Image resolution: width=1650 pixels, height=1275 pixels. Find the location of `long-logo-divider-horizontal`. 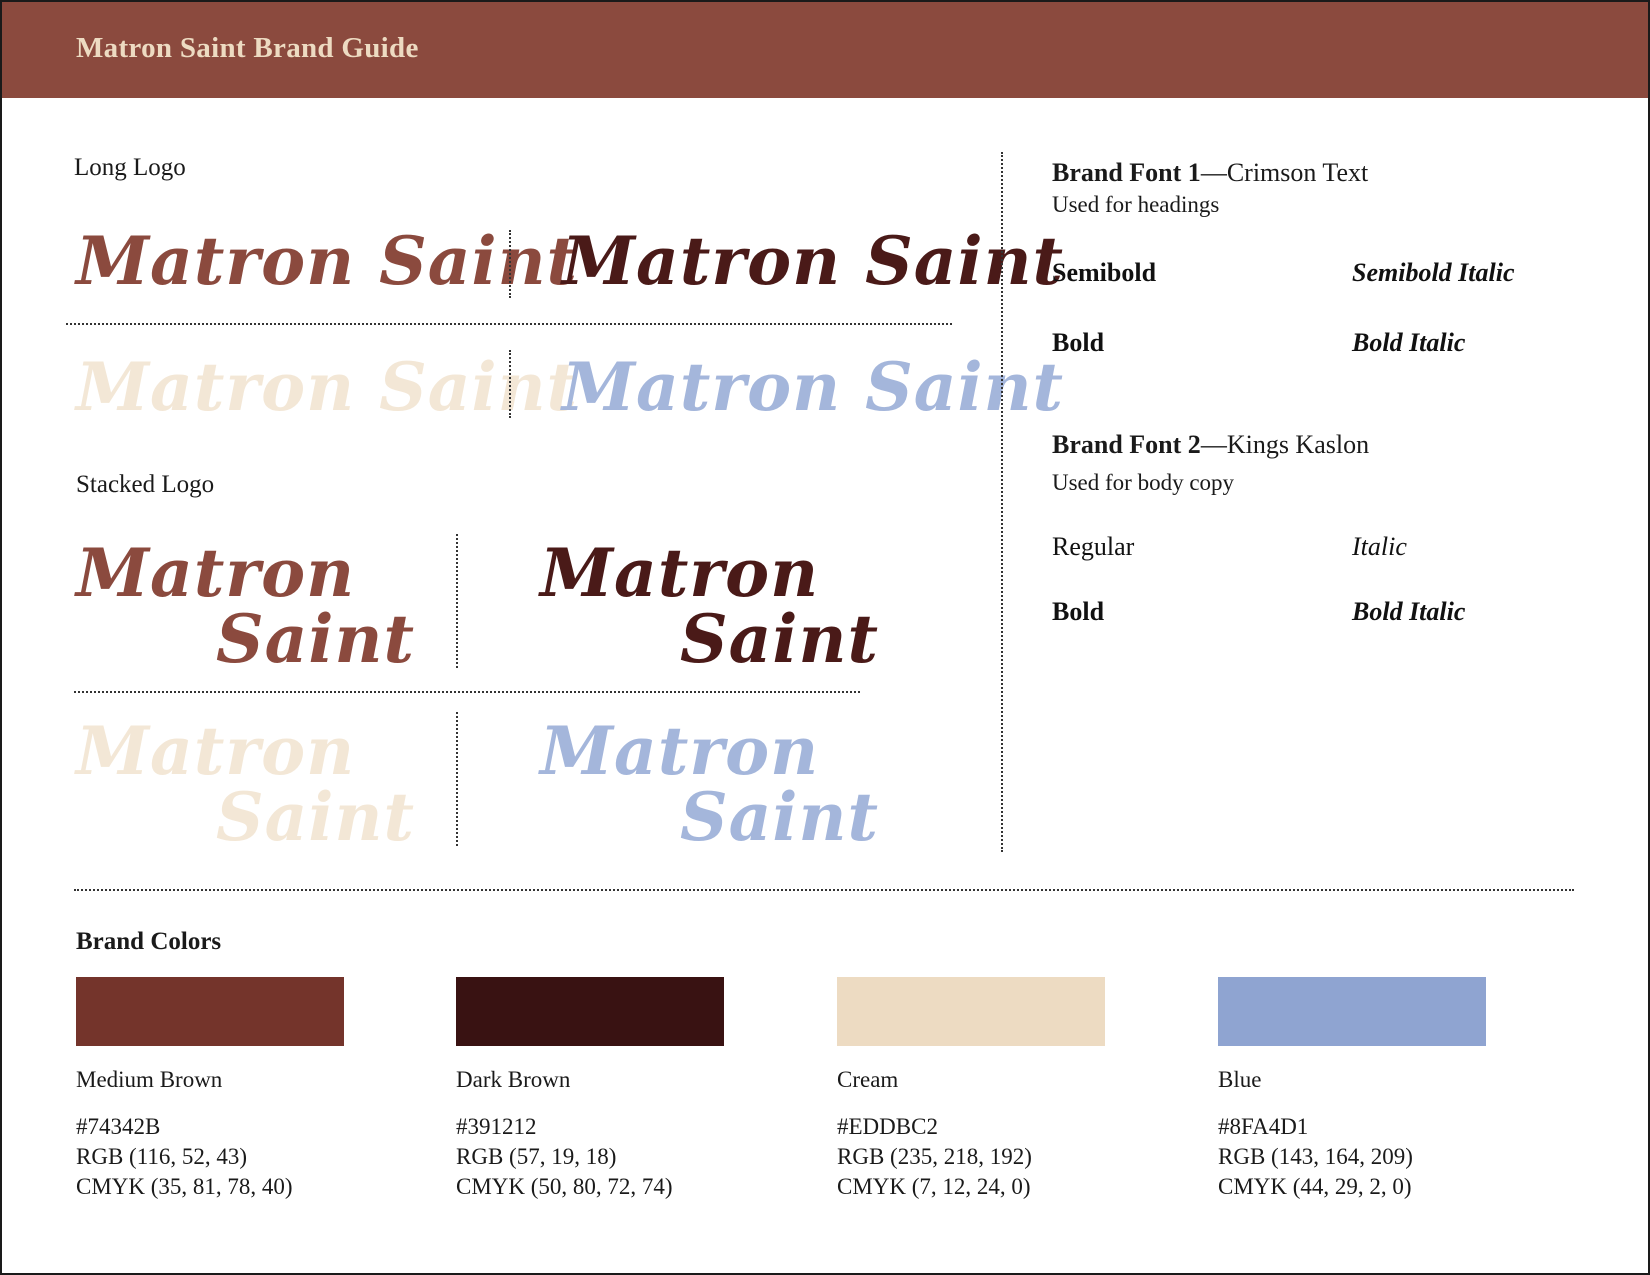

long-logo-divider-horizontal is located at coordinates (509, 324).